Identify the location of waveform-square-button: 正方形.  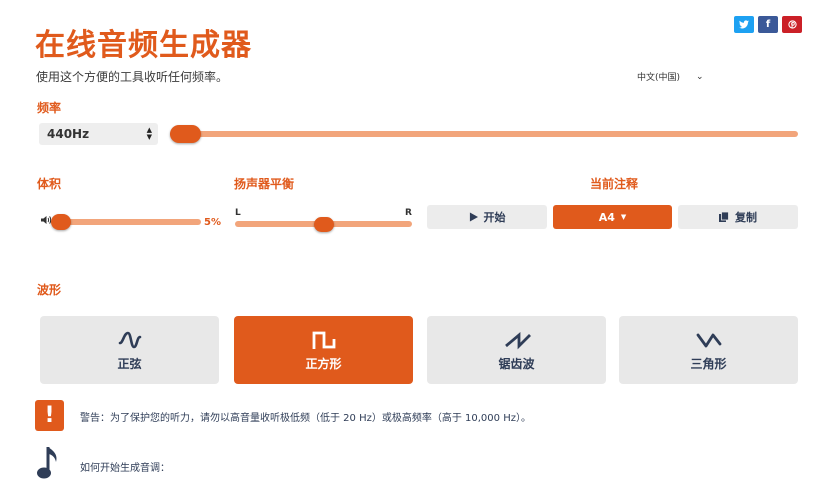
(323, 350).